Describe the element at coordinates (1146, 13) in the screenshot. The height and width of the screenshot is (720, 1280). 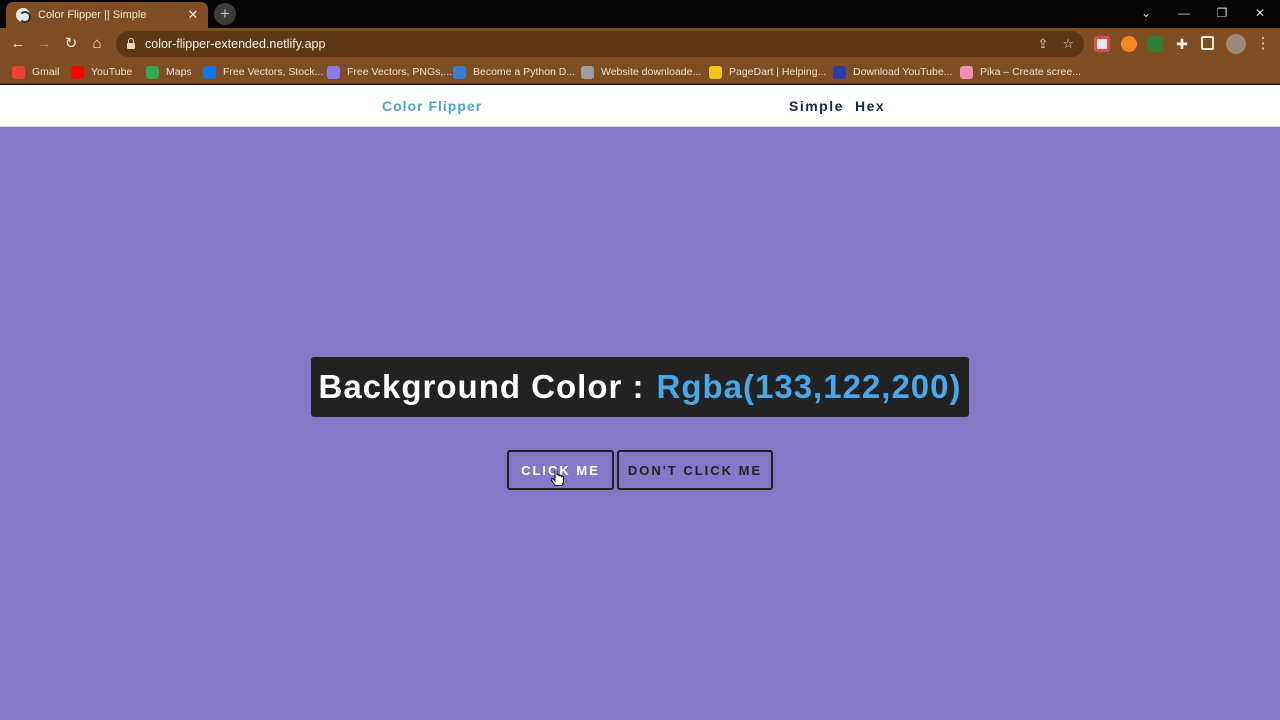
I see `chevron-down-icon: ⌄` at that location.